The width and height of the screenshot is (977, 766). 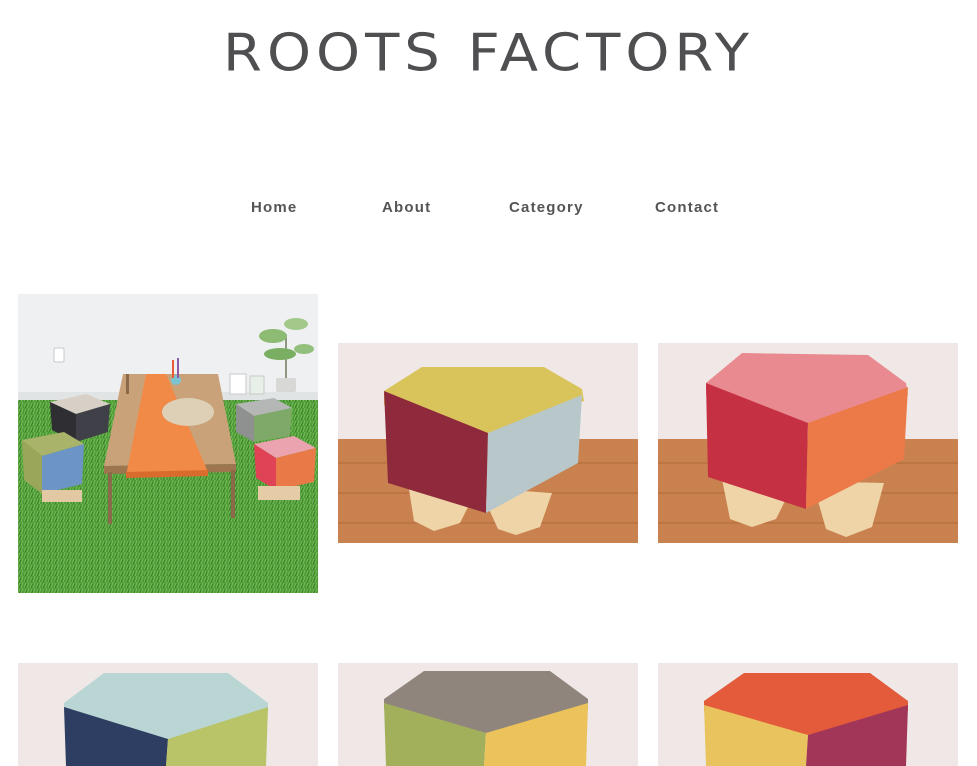 I want to click on nav-home: Home, so click(x=274, y=207).